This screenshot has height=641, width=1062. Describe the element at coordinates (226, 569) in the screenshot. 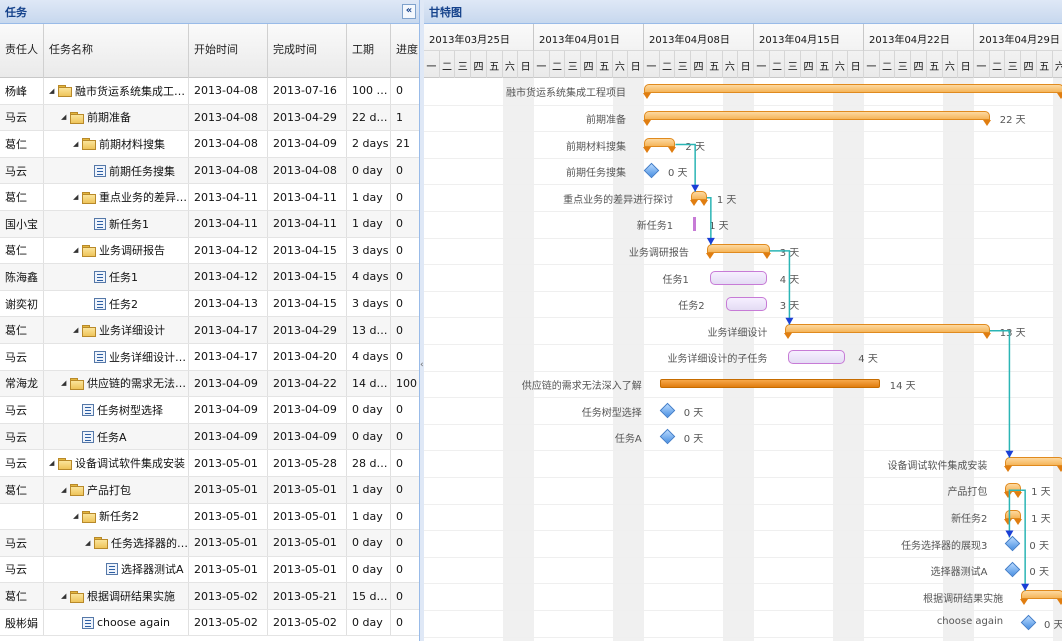

I see `cell-start-text: 2013-05-01` at that location.